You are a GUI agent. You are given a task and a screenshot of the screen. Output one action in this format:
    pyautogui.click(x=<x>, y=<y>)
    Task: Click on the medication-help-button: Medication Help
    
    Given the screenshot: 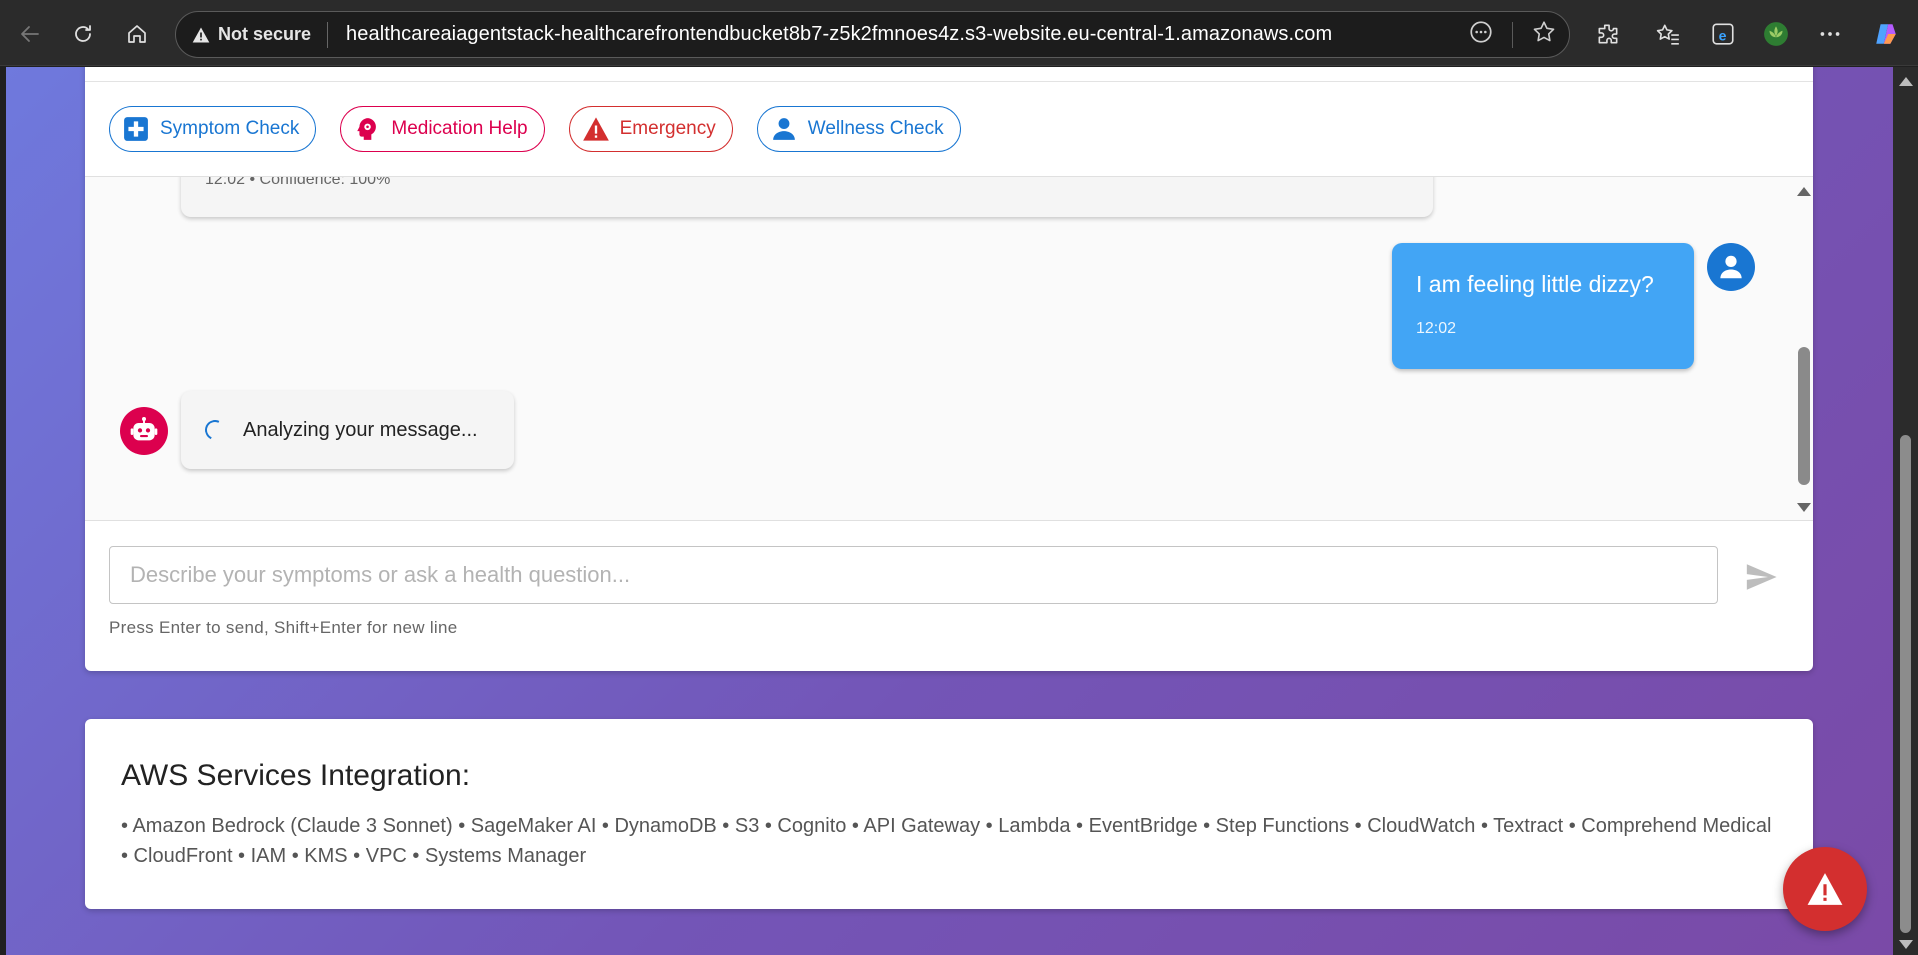 What is the action you would take?
    pyautogui.click(x=442, y=129)
    